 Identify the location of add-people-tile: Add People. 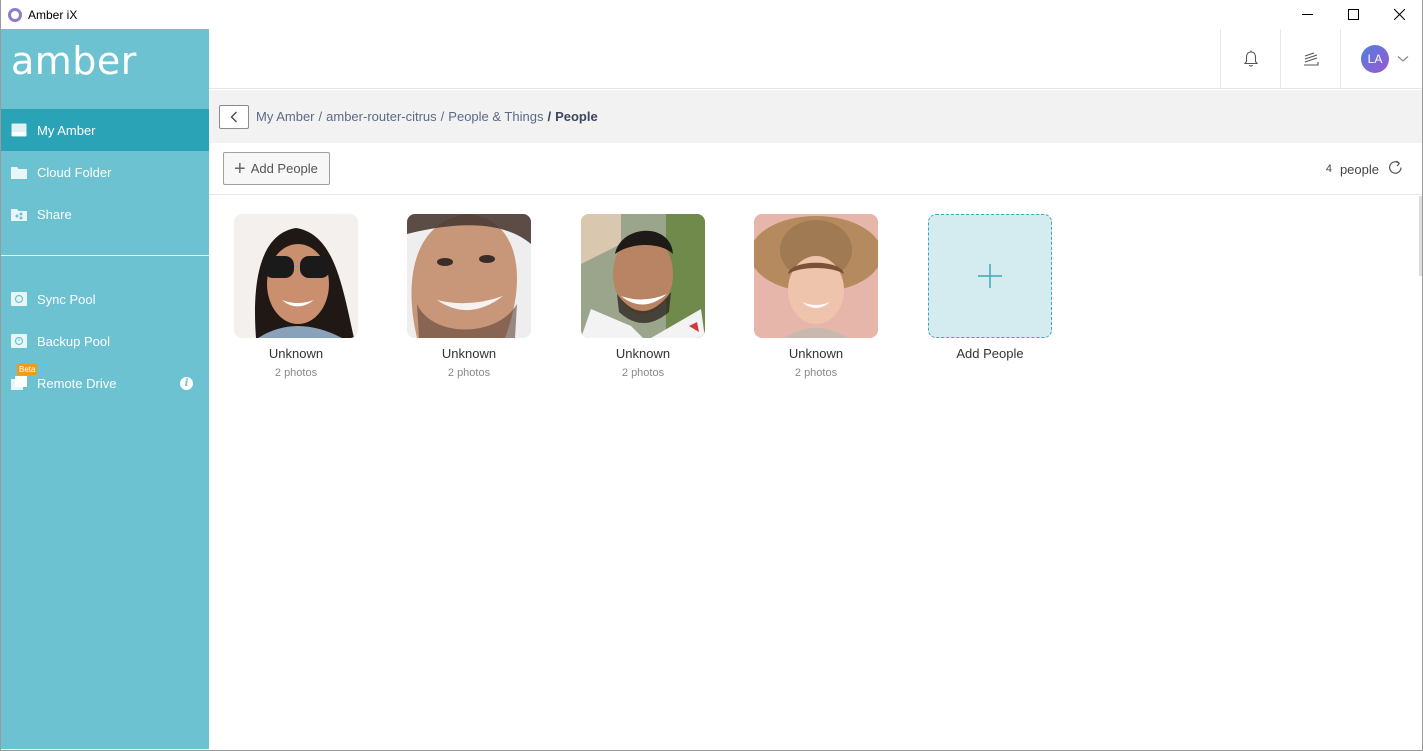
(990, 287).